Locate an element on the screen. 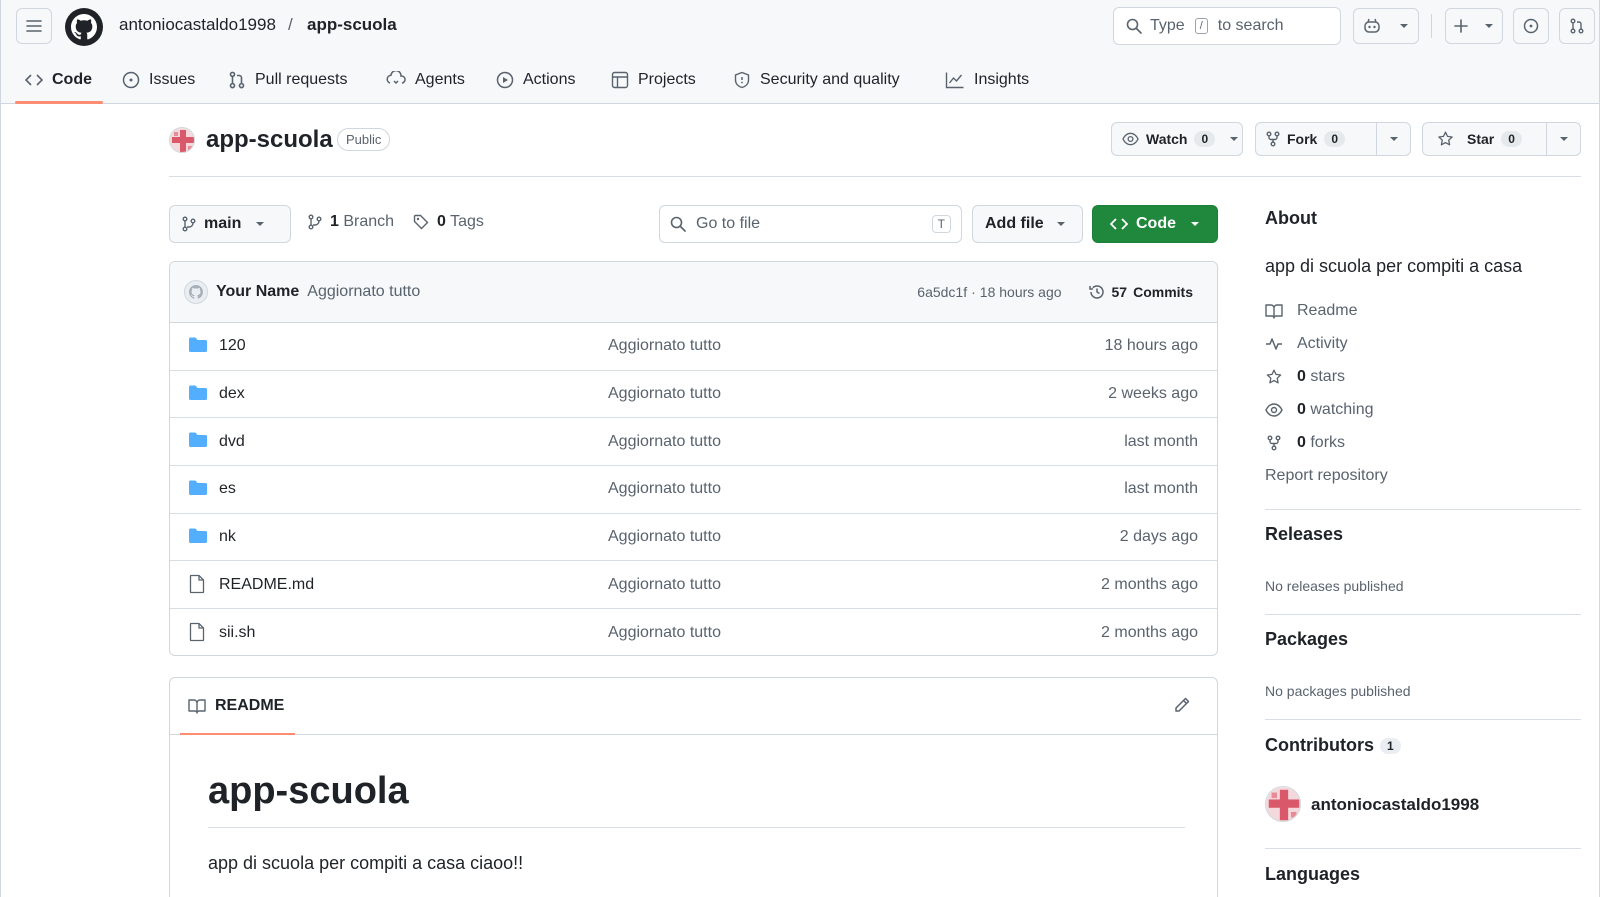 This screenshot has height=897, width=1600. file-row: dvd Aggiornato tutto last month is located at coordinates (693, 442).